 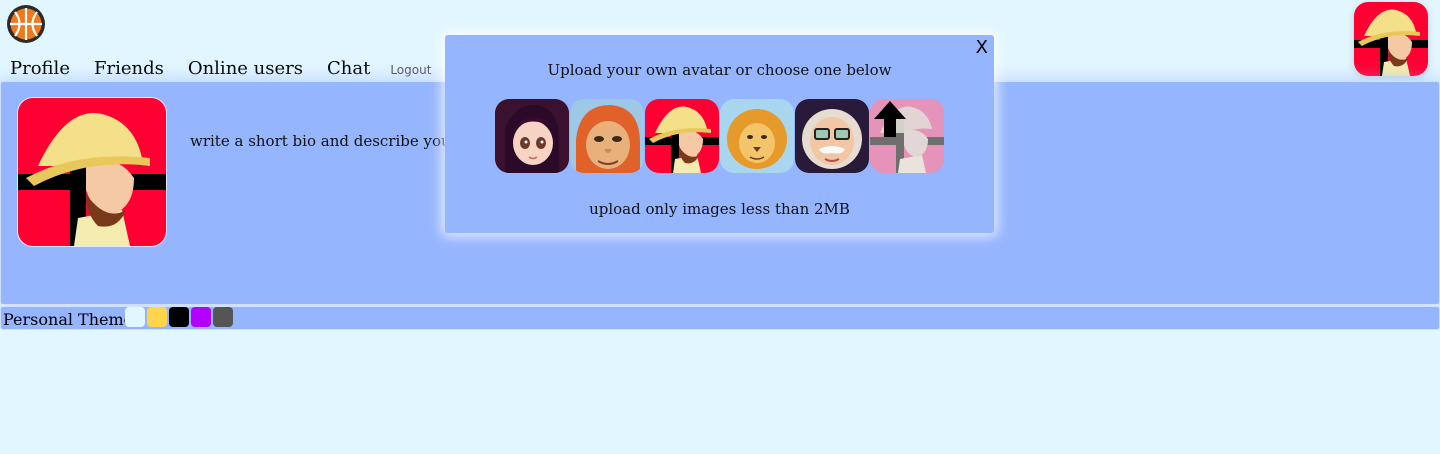 I want to click on logout-link: Logout, so click(x=410, y=70).